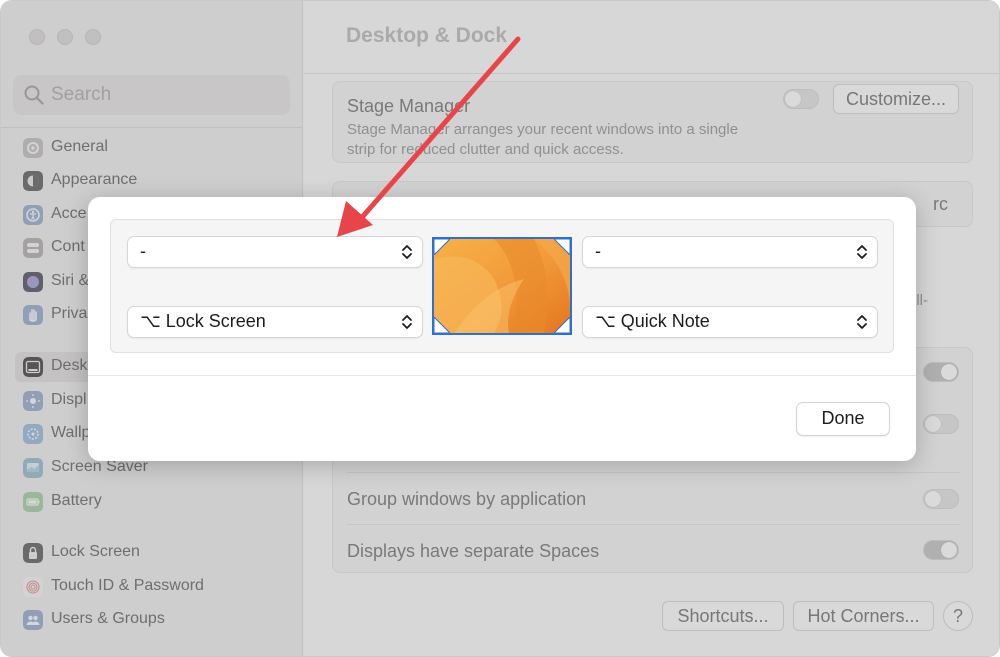 The width and height of the screenshot is (1000, 657). Describe the element at coordinates (652, 321) in the screenshot. I see `select-value: ⌥ Quick Note` at that location.